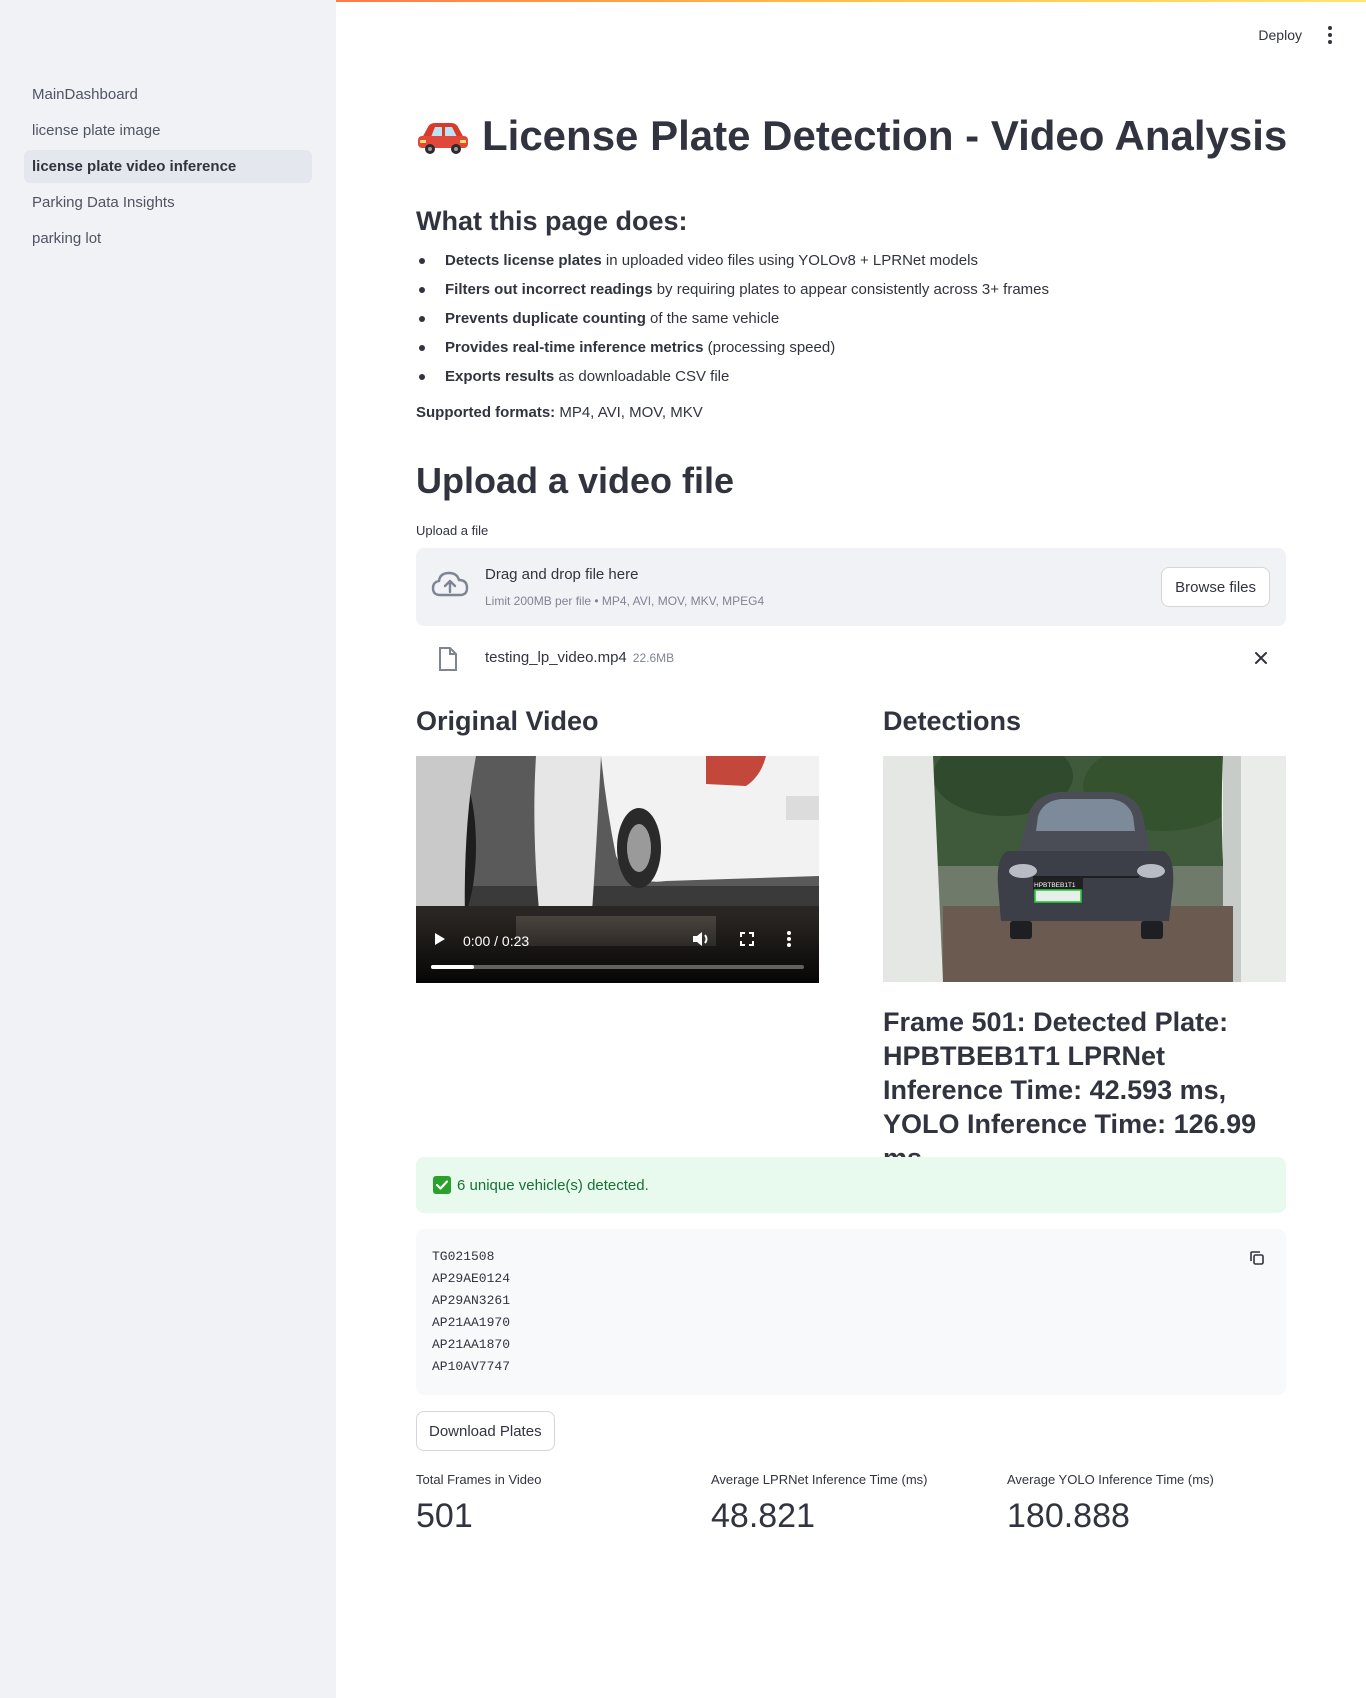 The width and height of the screenshot is (1366, 1698). I want to click on deploy-button: Deploy, so click(1280, 35).